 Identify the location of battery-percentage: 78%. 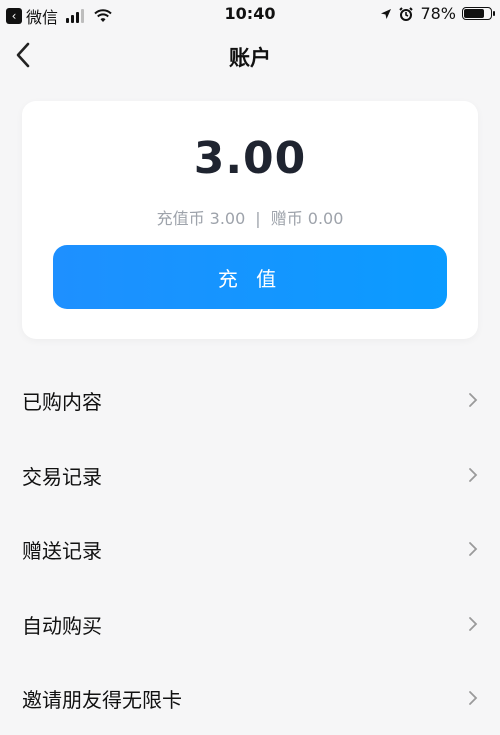
(438, 13).